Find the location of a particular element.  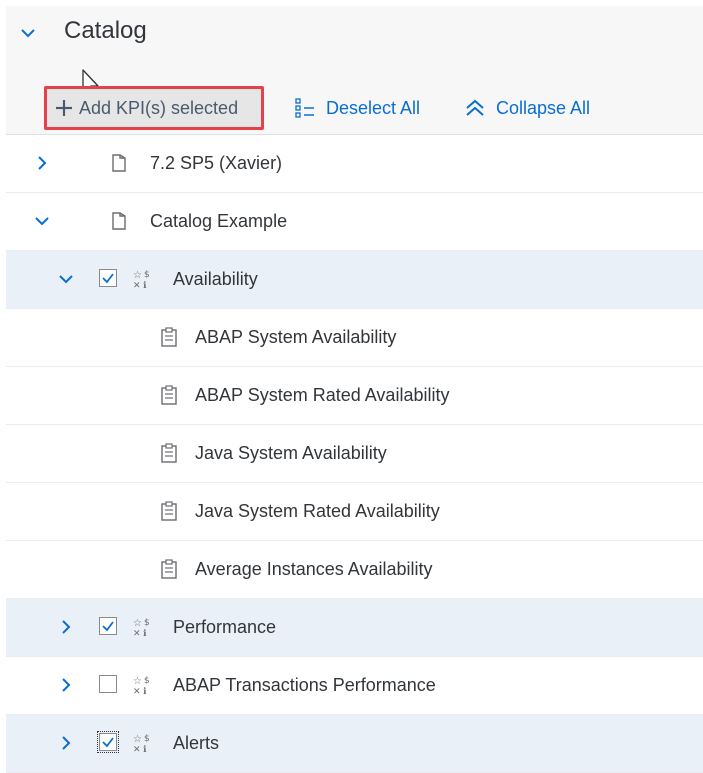

tree-row-label: Alerts is located at coordinates (196, 743).